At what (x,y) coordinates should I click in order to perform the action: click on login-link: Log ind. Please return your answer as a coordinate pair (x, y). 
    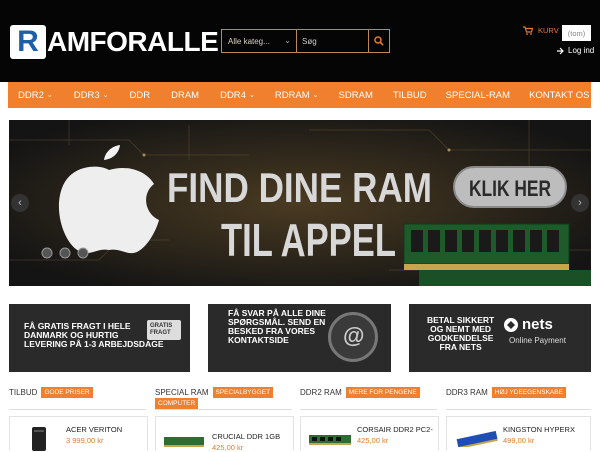
    Looking at the image, I should click on (575, 50).